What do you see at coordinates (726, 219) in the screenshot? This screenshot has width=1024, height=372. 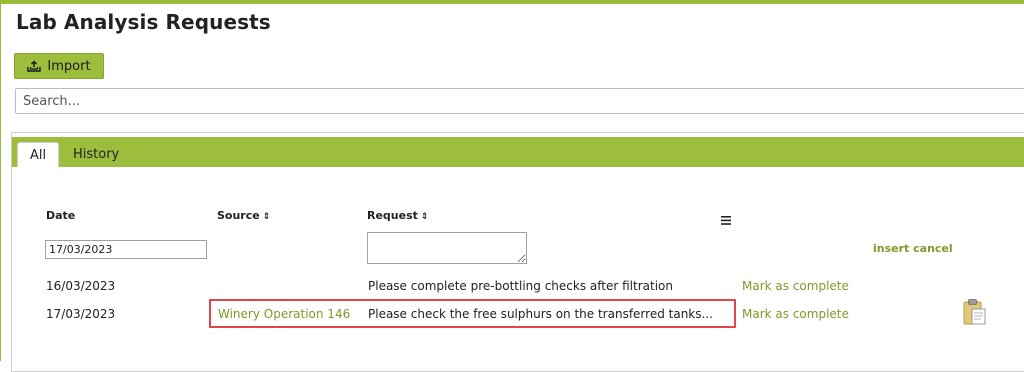 I see `column-menu-icon` at bounding box center [726, 219].